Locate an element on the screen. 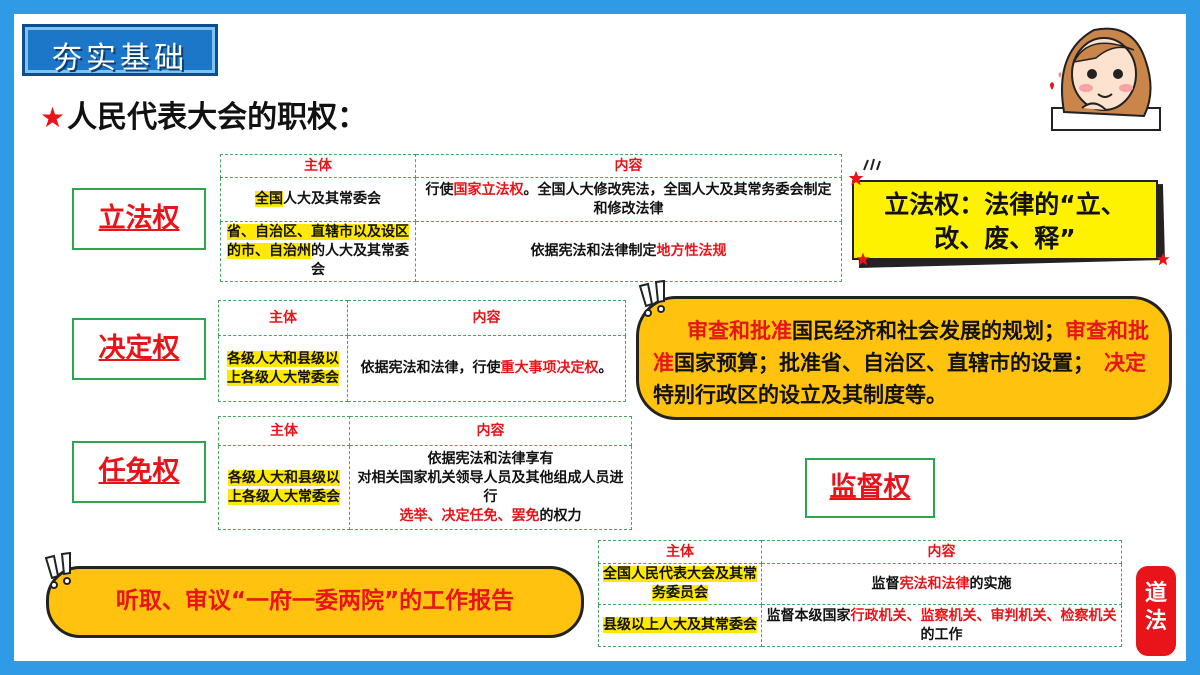 Image resolution: width=1200 pixels, height=675 pixels. legislative-row2-content: 依据宪法和法律制定地方性法规 is located at coordinates (628, 251).